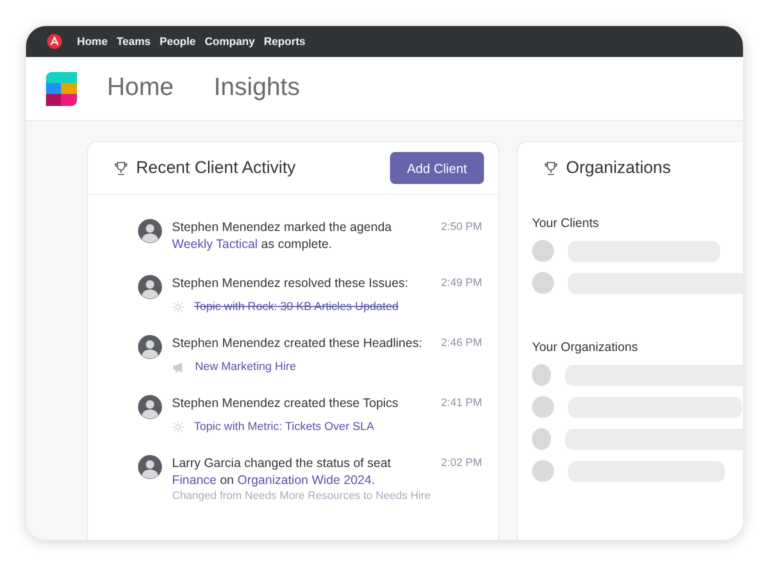 Image resolution: width=768 pixels, height=564 pixels. What do you see at coordinates (461, 283) in the screenshot?
I see `activity-time: 2:49 PM` at bounding box center [461, 283].